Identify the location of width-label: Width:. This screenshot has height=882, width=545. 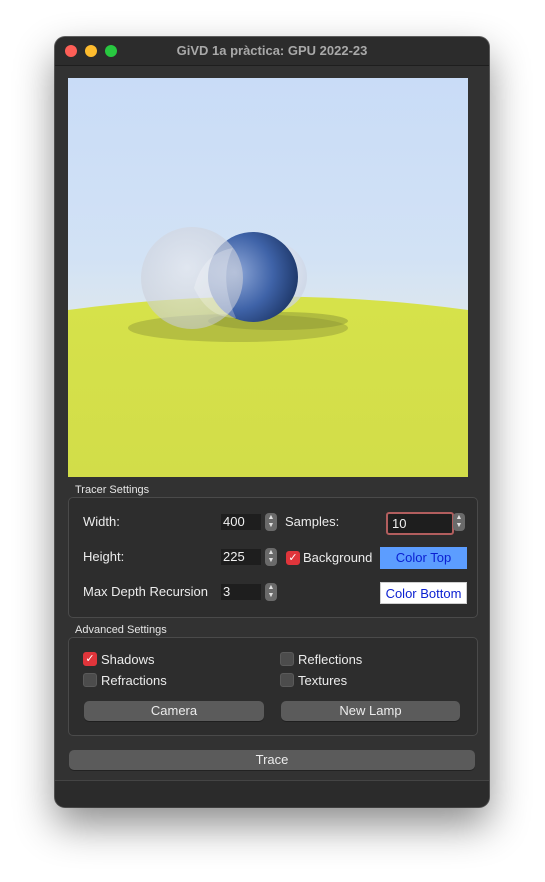
(101, 521).